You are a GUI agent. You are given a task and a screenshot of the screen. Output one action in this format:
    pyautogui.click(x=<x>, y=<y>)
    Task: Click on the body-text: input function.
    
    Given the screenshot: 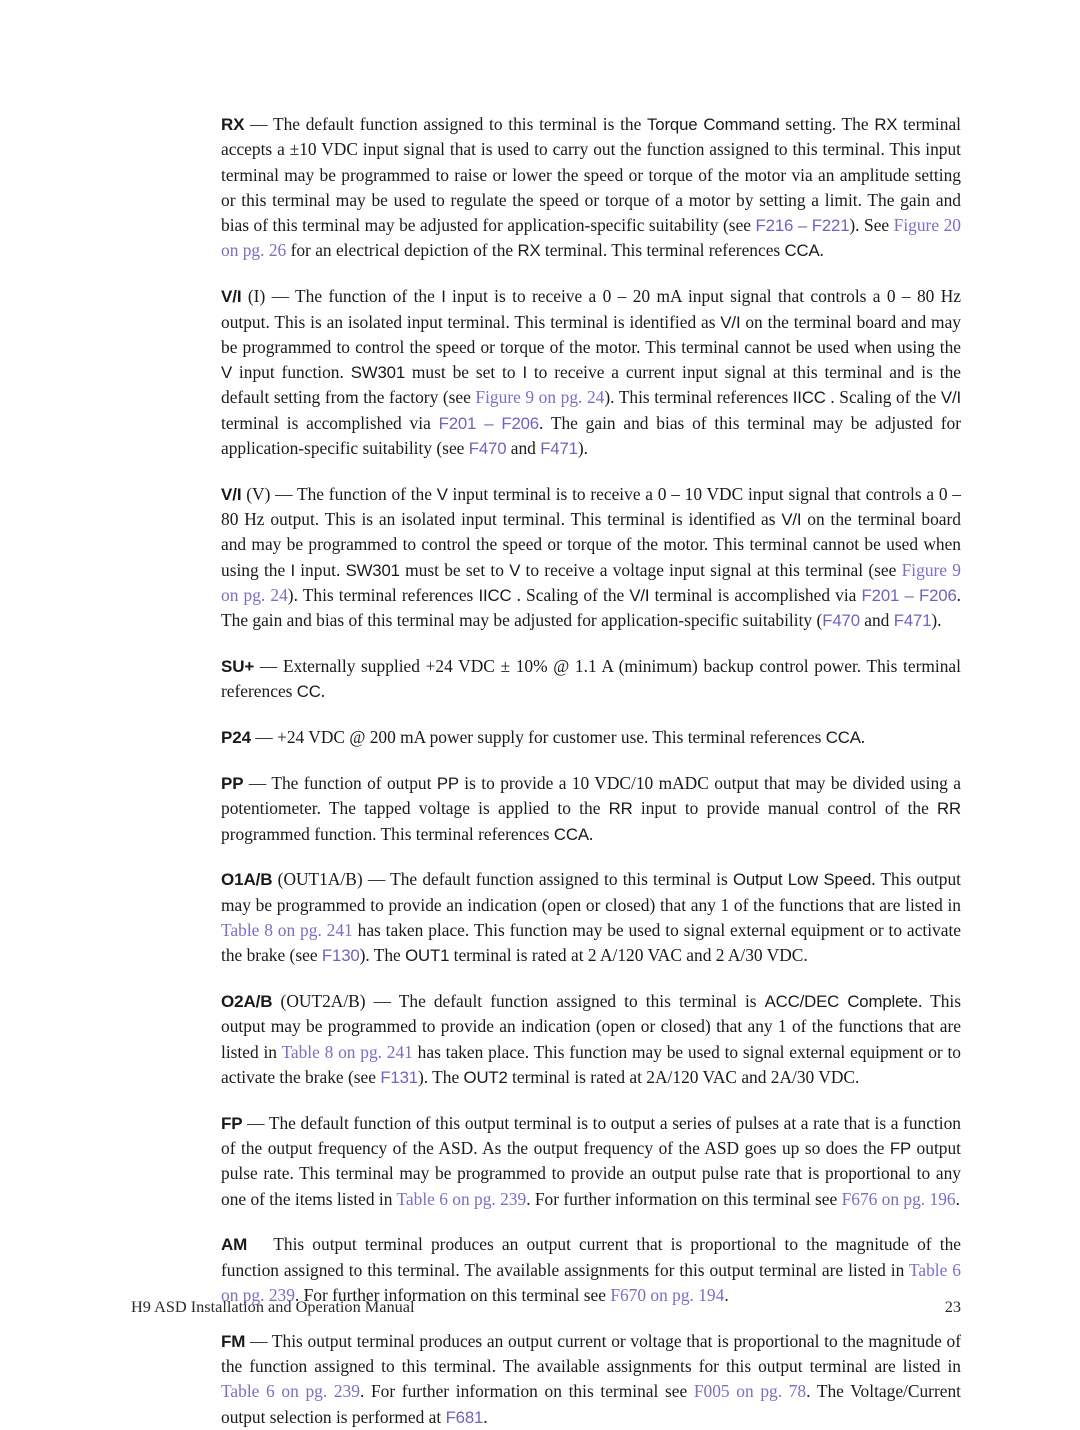 What is the action you would take?
    pyautogui.click(x=291, y=372)
    